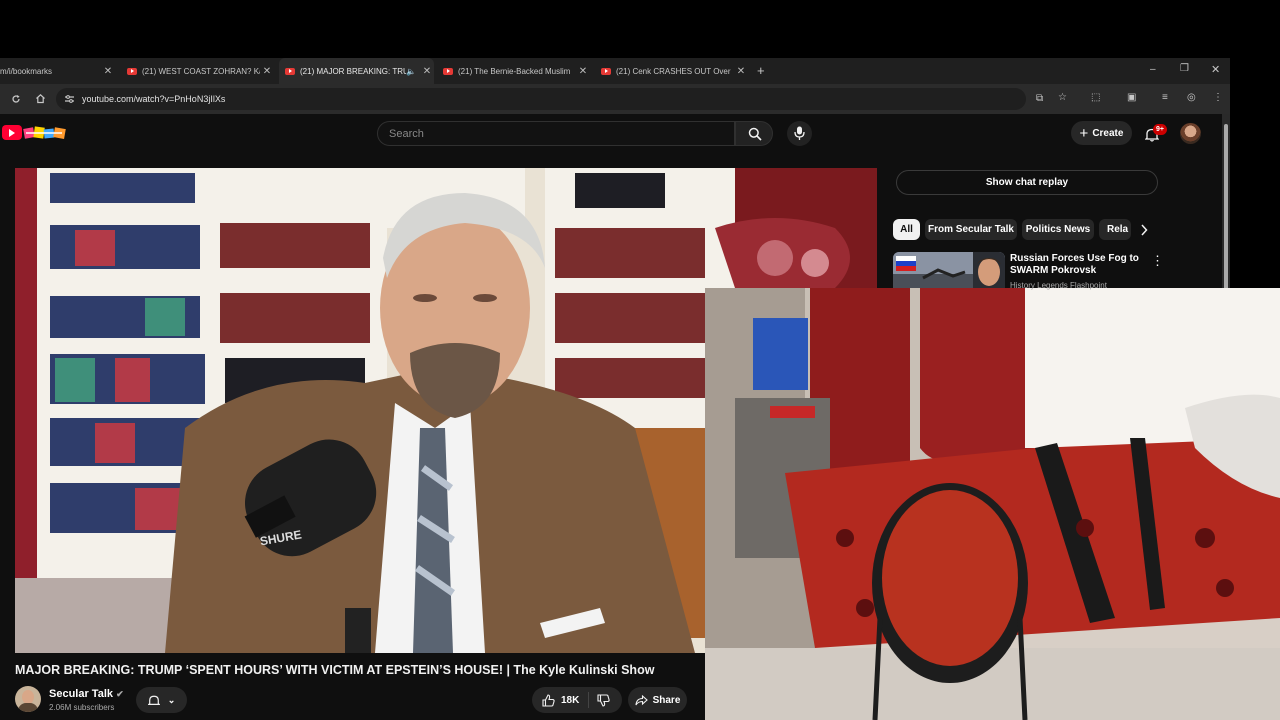  I want to click on subscriber-count: 2.06M subscribers, so click(82, 707).